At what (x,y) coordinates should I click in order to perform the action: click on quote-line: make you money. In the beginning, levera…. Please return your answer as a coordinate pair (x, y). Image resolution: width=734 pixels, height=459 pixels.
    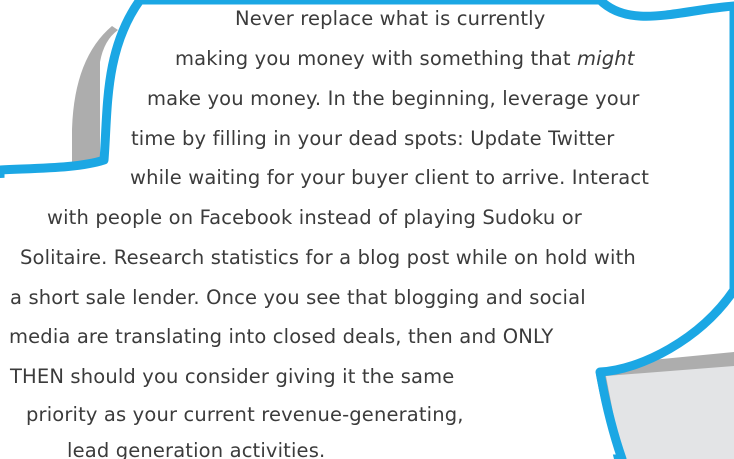
    Looking at the image, I should click on (393, 98).